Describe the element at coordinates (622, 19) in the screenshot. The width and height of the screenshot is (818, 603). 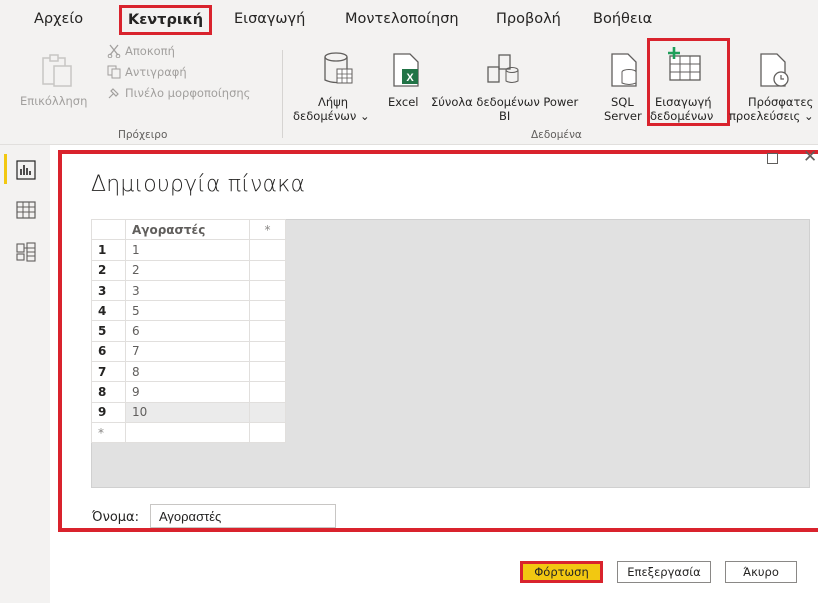
I see `tab-help: Βοήθεια` at that location.